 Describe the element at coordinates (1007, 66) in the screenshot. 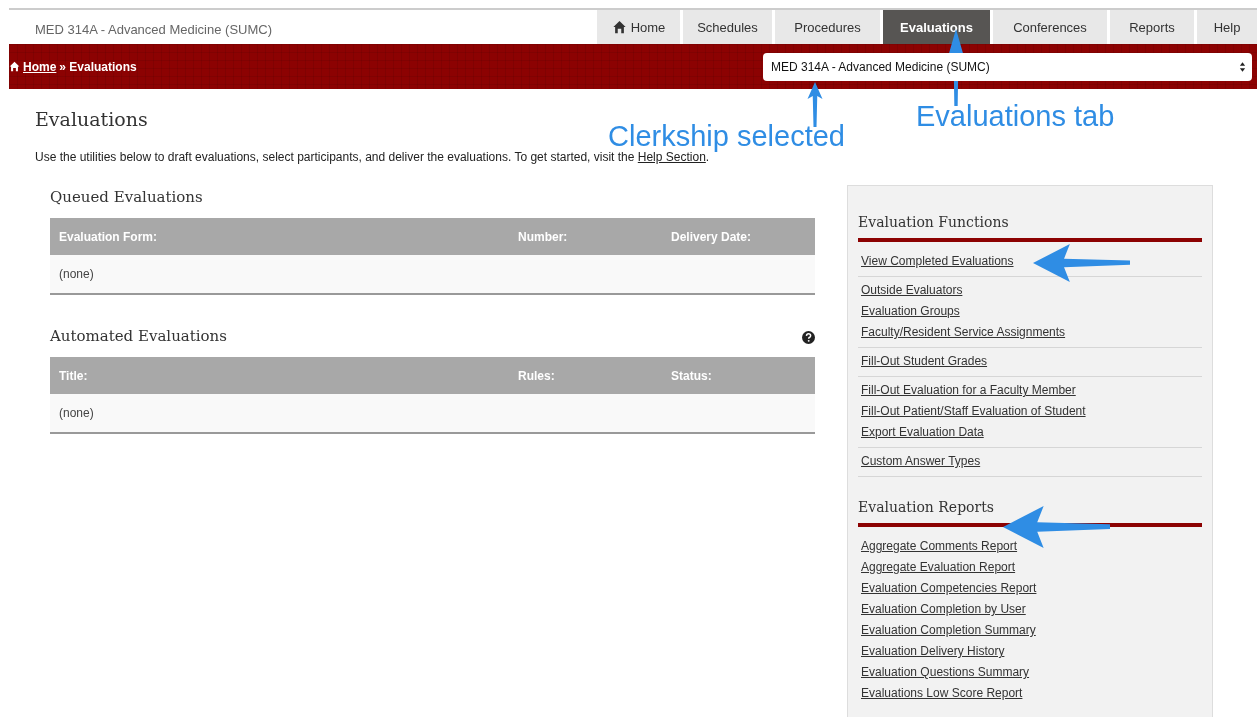

I see `course-select: MED 314A - Advanced Medicine (SUMC)` at that location.